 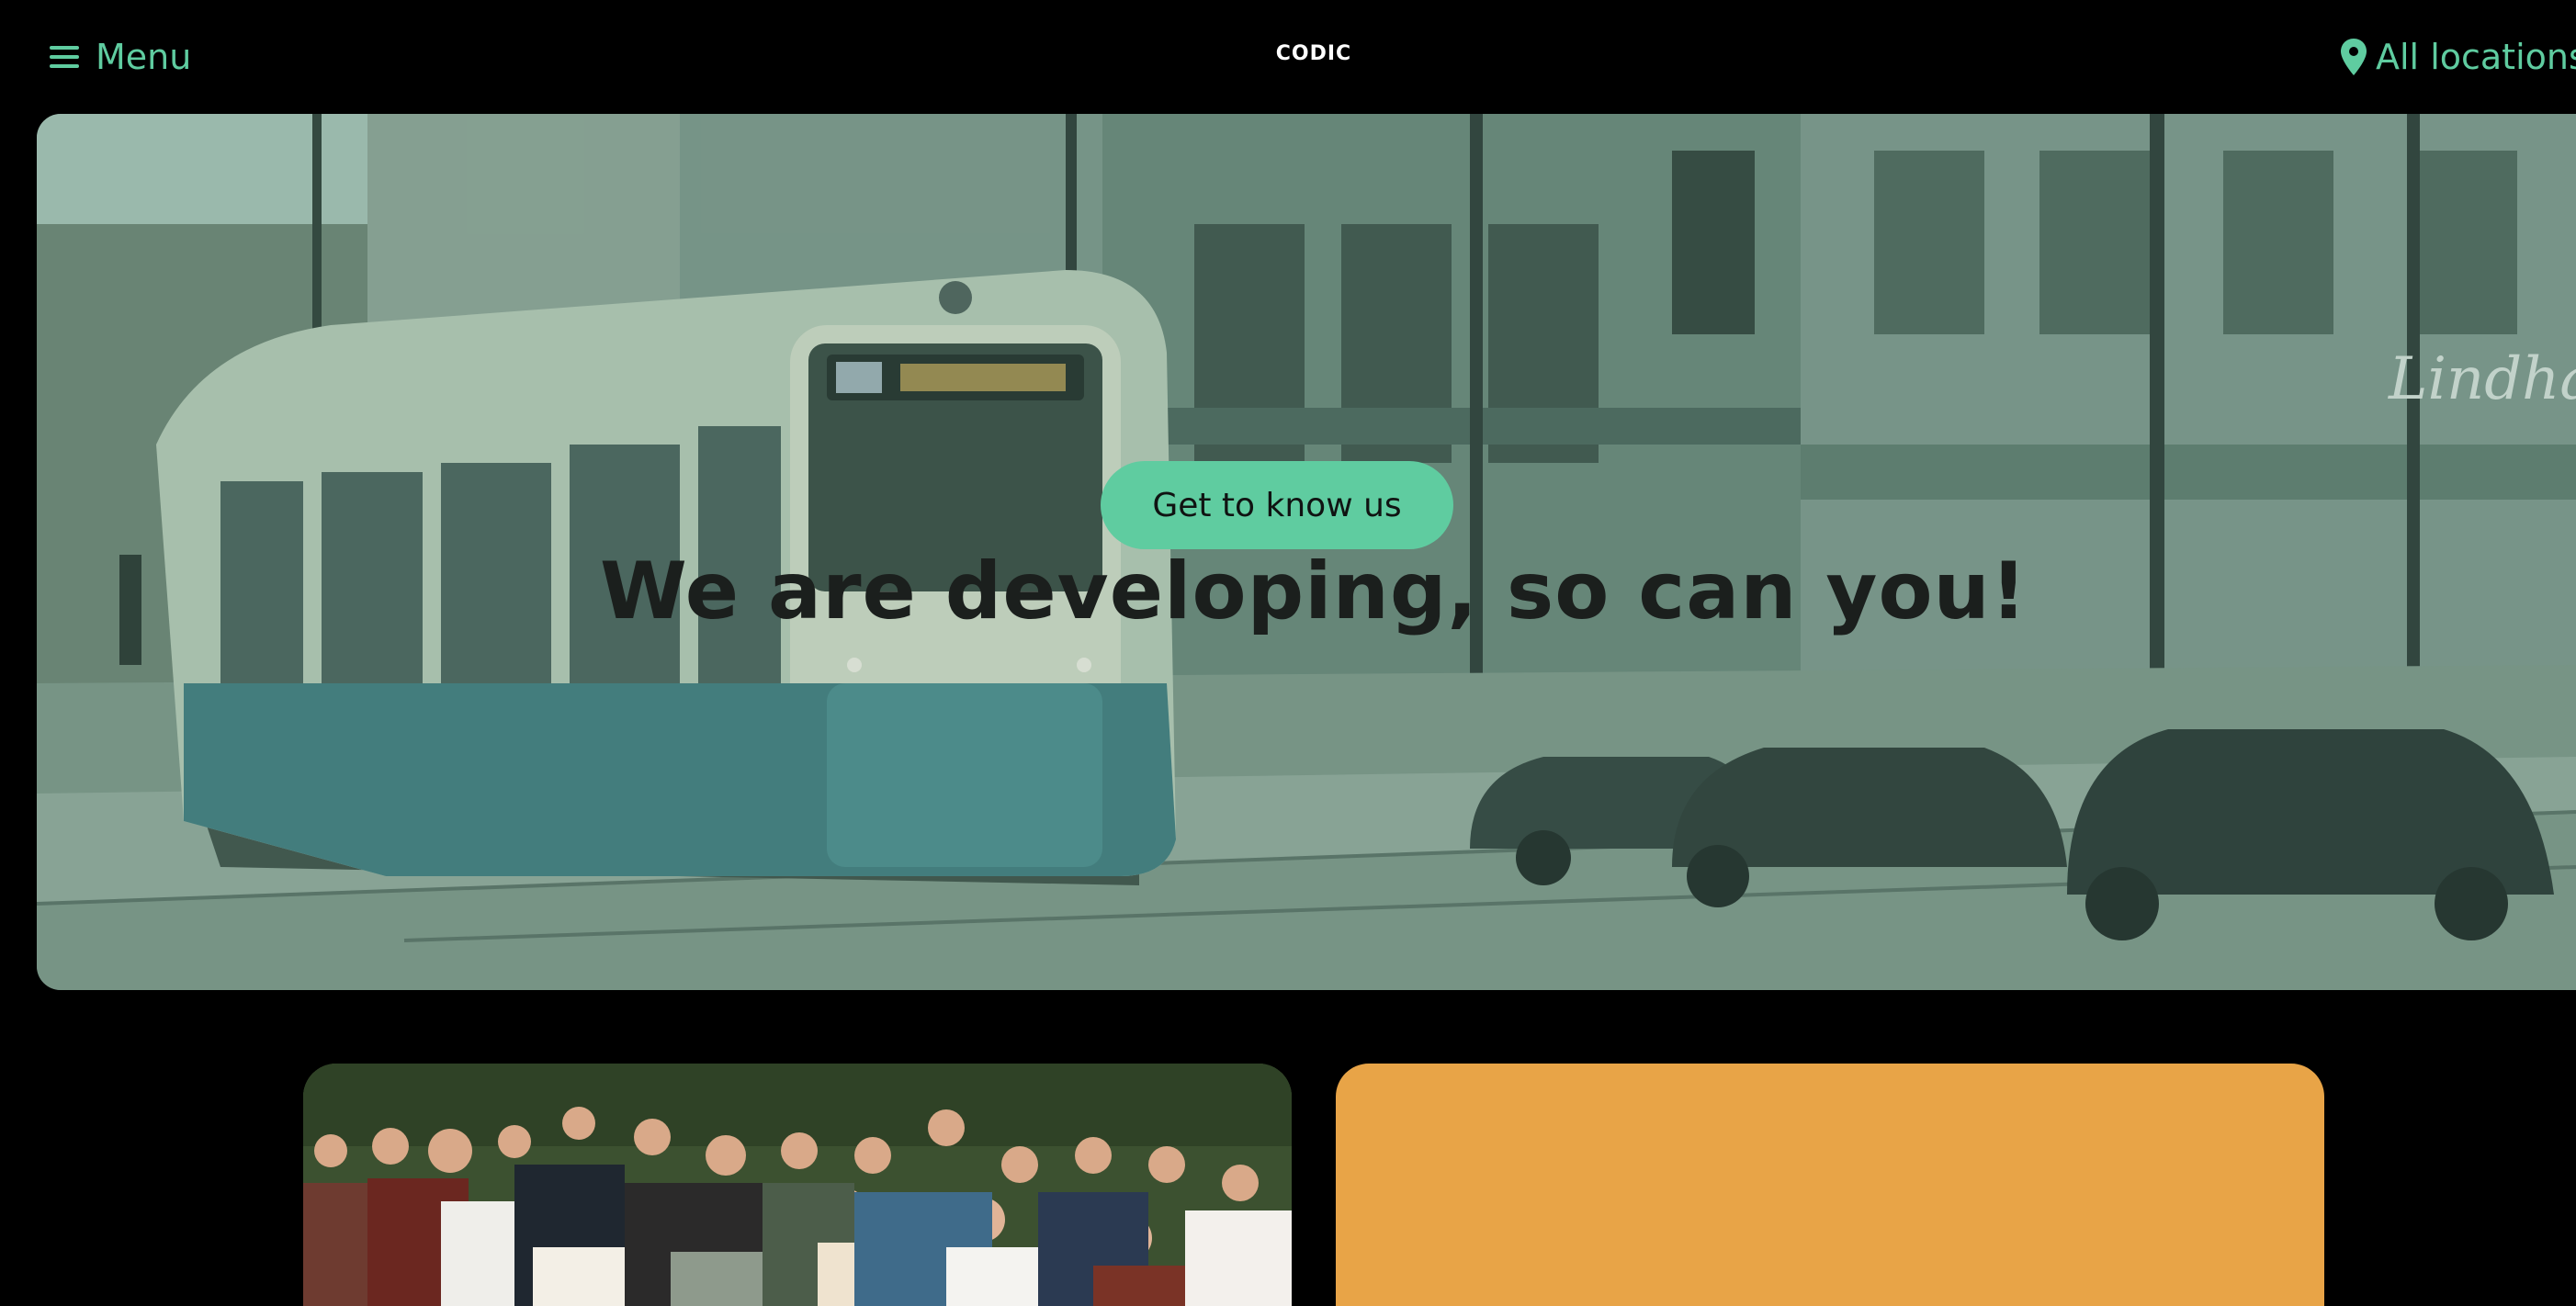 What do you see at coordinates (1313, 54) in the screenshot?
I see `site-logo: CODIC` at bounding box center [1313, 54].